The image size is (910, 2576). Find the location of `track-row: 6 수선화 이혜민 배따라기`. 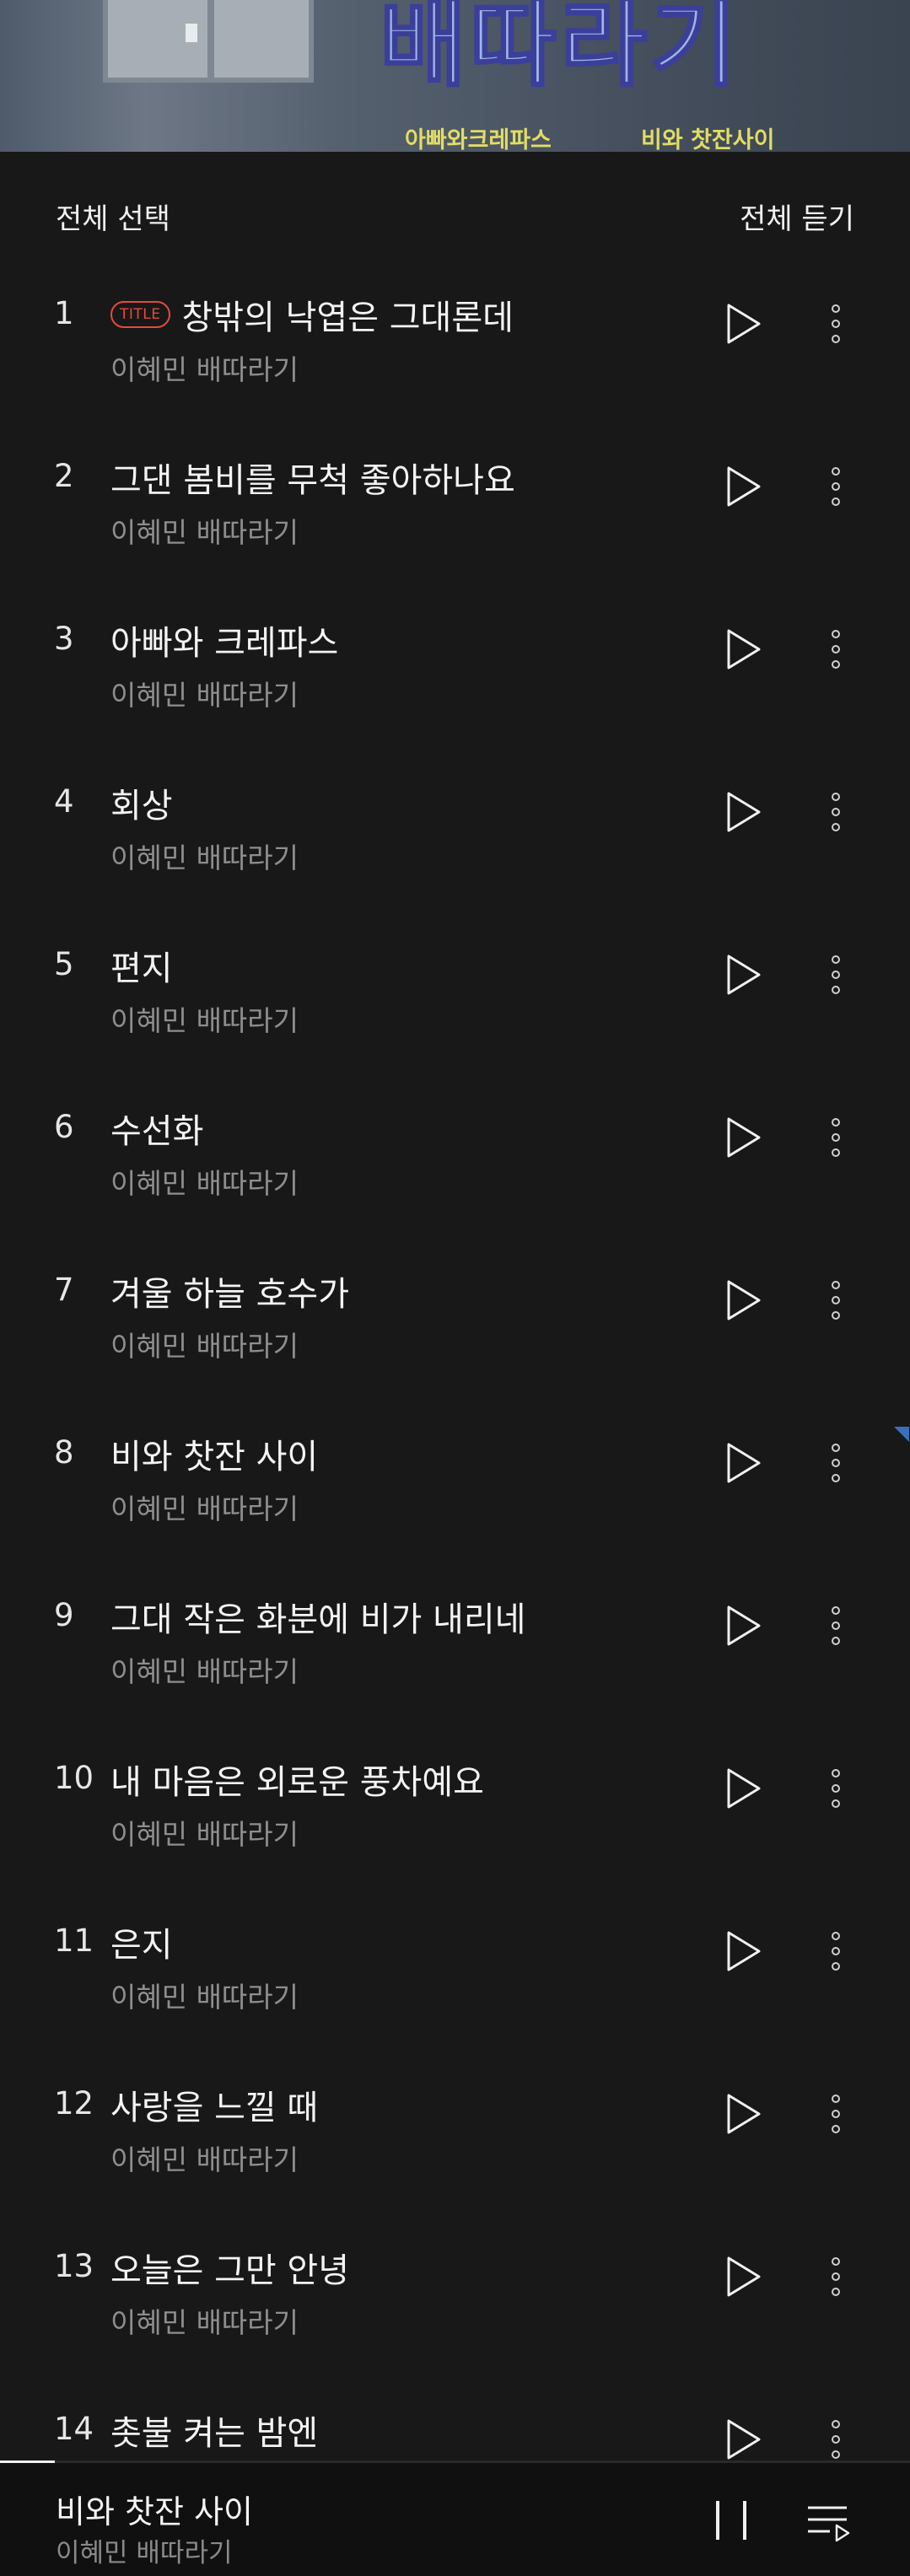

track-row: 6 수선화 이혜민 배따라기 is located at coordinates (455, 1173).